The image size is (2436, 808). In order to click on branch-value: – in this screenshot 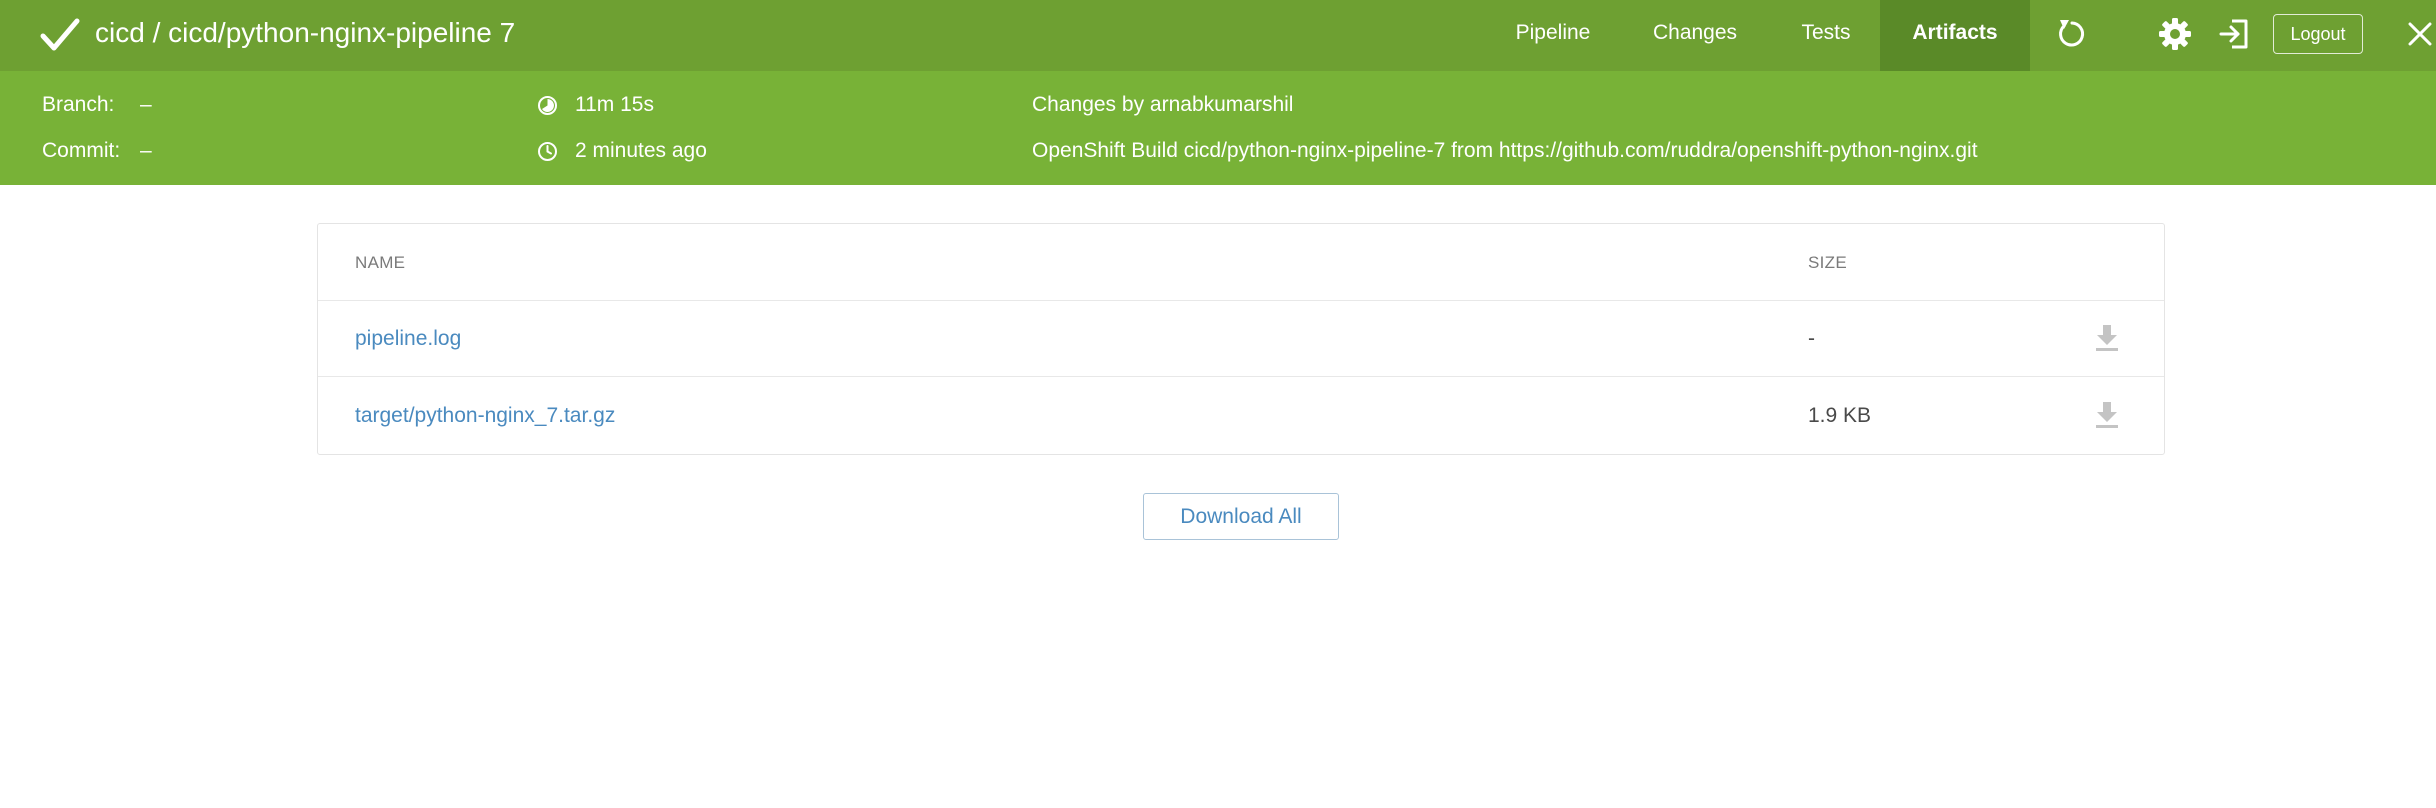, I will do `click(146, 104)`.